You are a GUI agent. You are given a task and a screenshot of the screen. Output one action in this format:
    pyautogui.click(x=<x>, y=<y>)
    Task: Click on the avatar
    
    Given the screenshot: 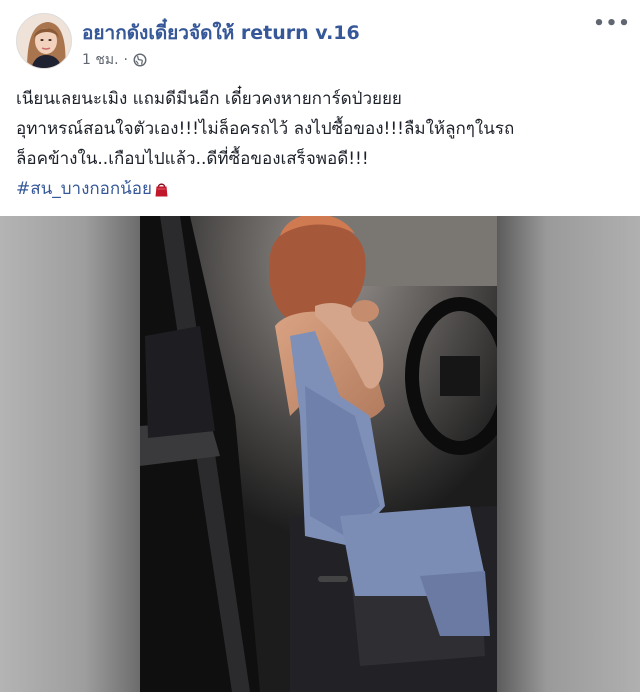 What is the action you would take?
    pyautogui.click(x=44, y=41)
    